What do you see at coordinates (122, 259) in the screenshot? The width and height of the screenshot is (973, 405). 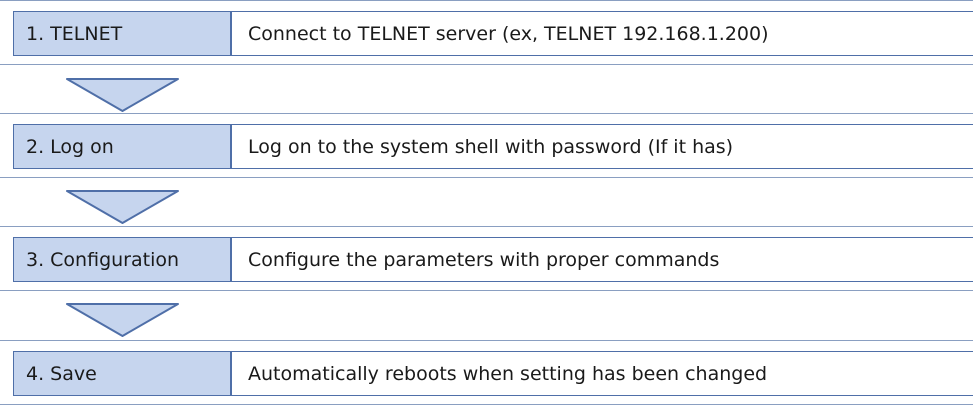 I see `step-label: 3. Configuration` at bounding box center [122, 259].